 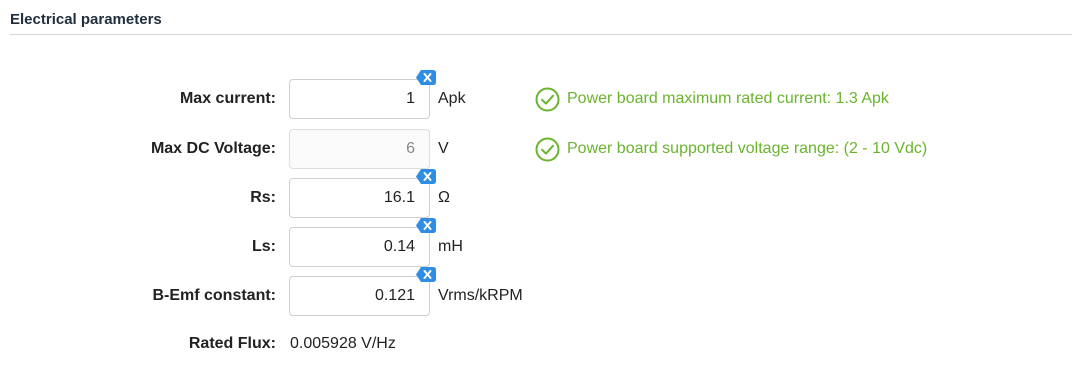 I want to click on max-current-field-wrap, so click(x=362, y=94).